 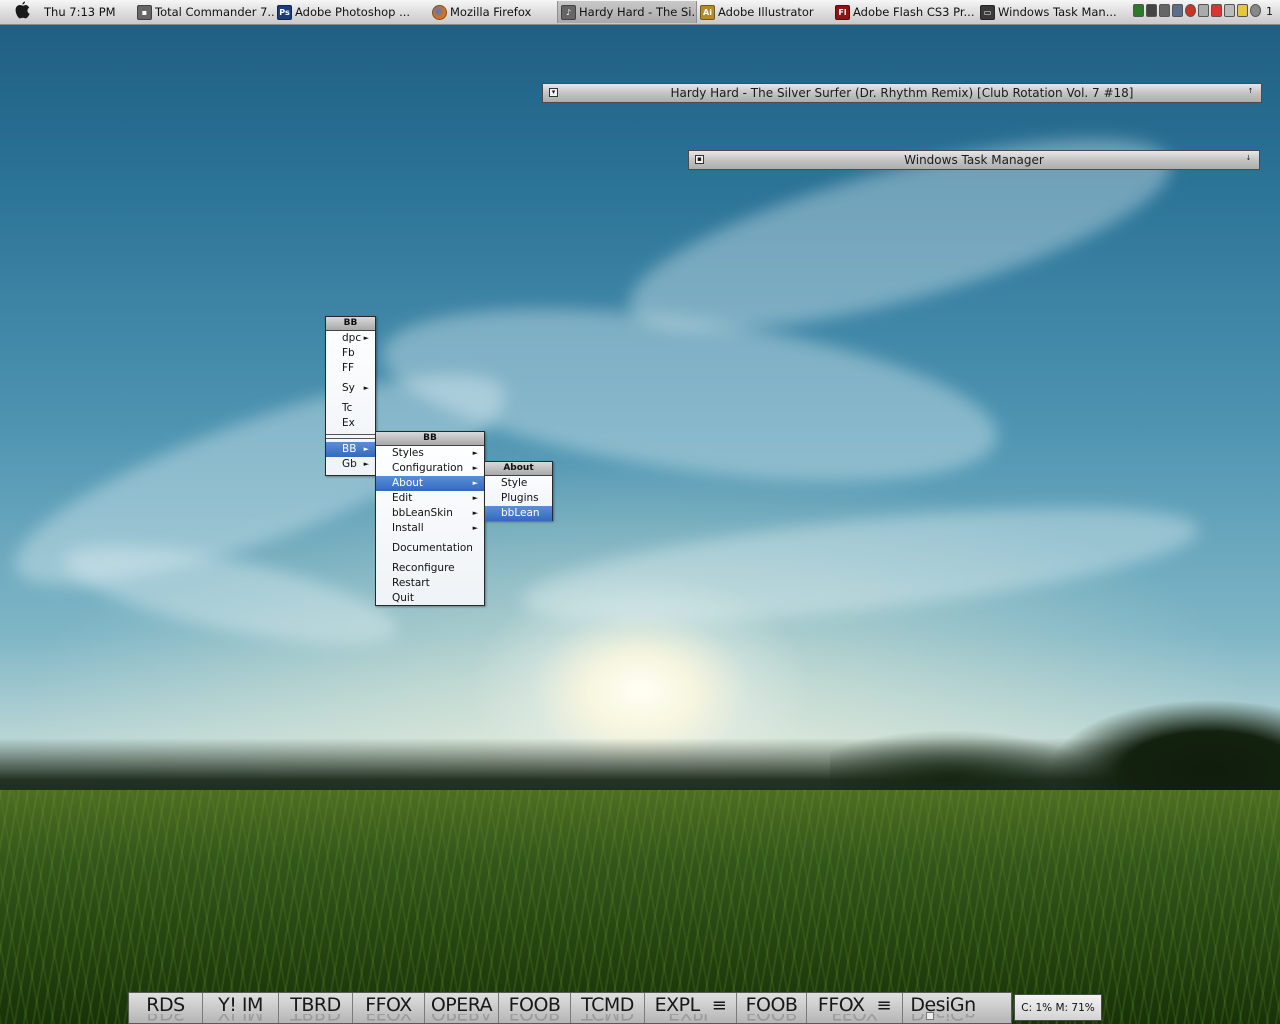 I want to click on tray-messenger-icon, so click(x=1242, y=10).